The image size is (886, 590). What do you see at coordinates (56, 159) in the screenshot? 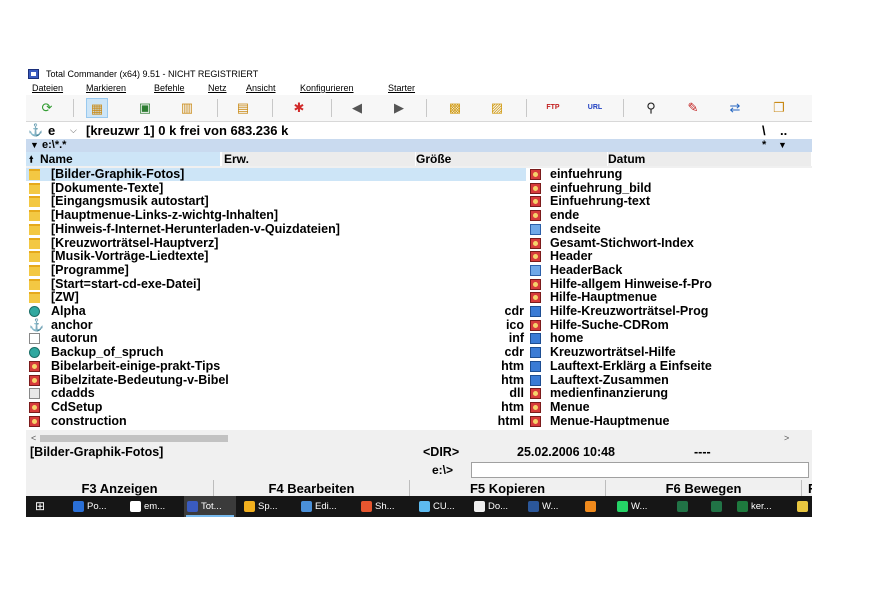
I see `column-name-label: Name` at bounding box center [56, 159].